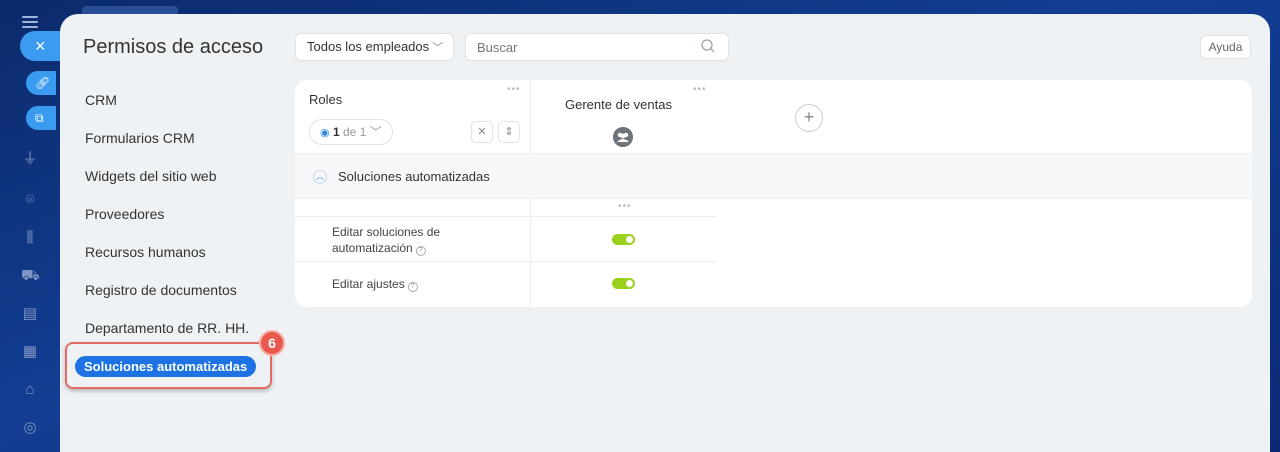  What do you see at coordinates (124, 214) in the screenshot?
I see `sidebar-item-suppliers: Proveedores` at bounding box center [124, 214].